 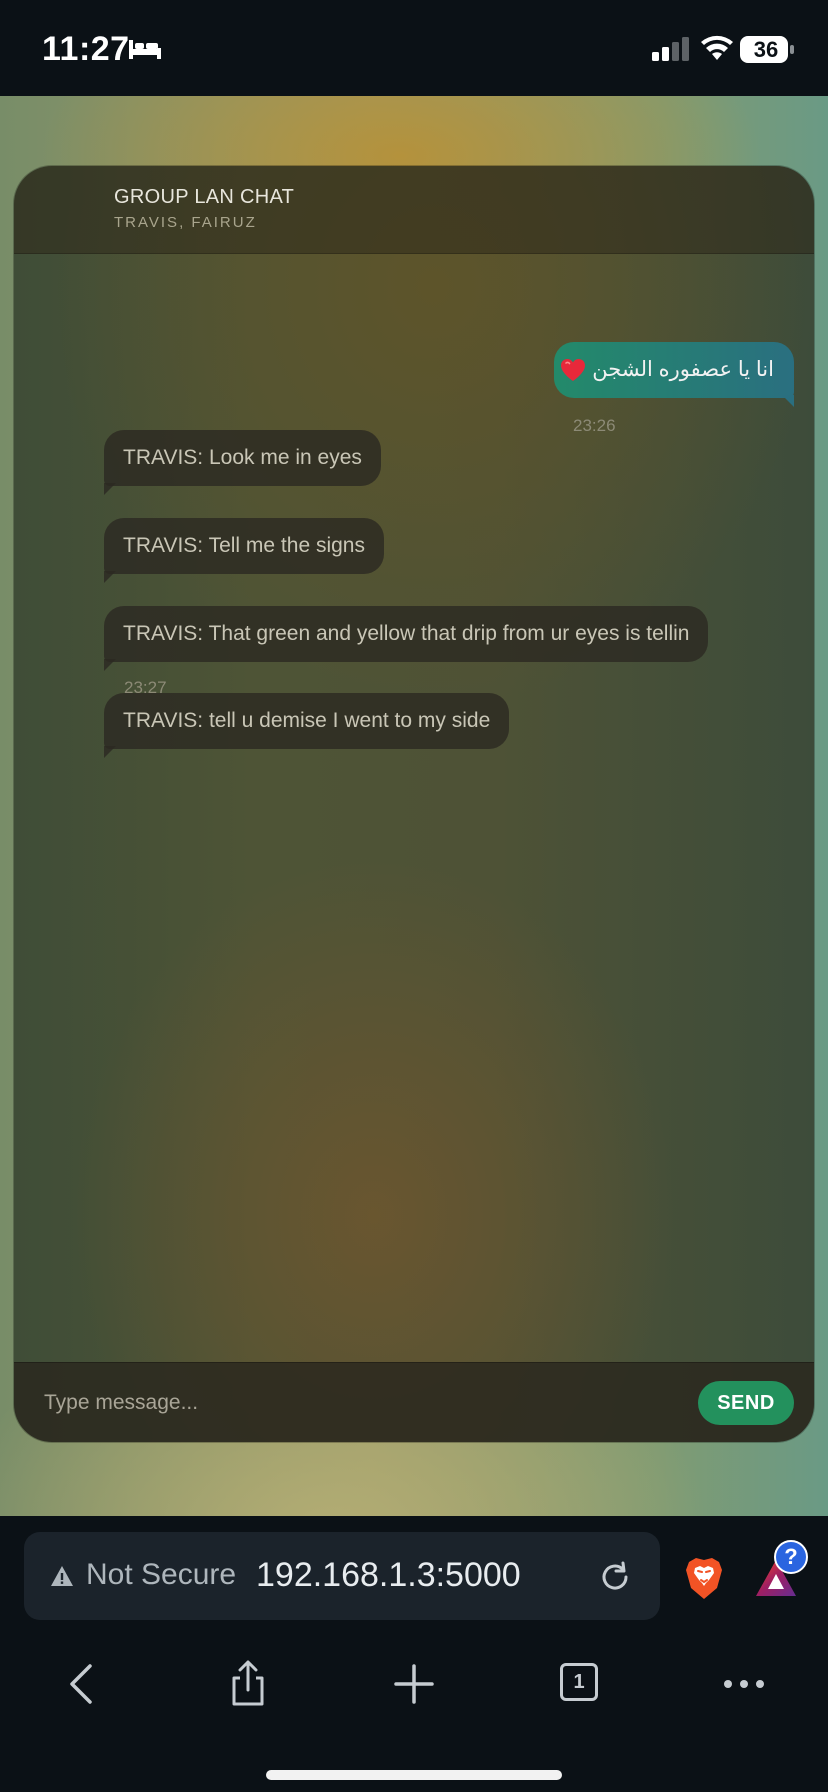 What do you see at coordinates (354, 1403) in the screenshot?
I see `message-input` at bounding box center [354, 1403].